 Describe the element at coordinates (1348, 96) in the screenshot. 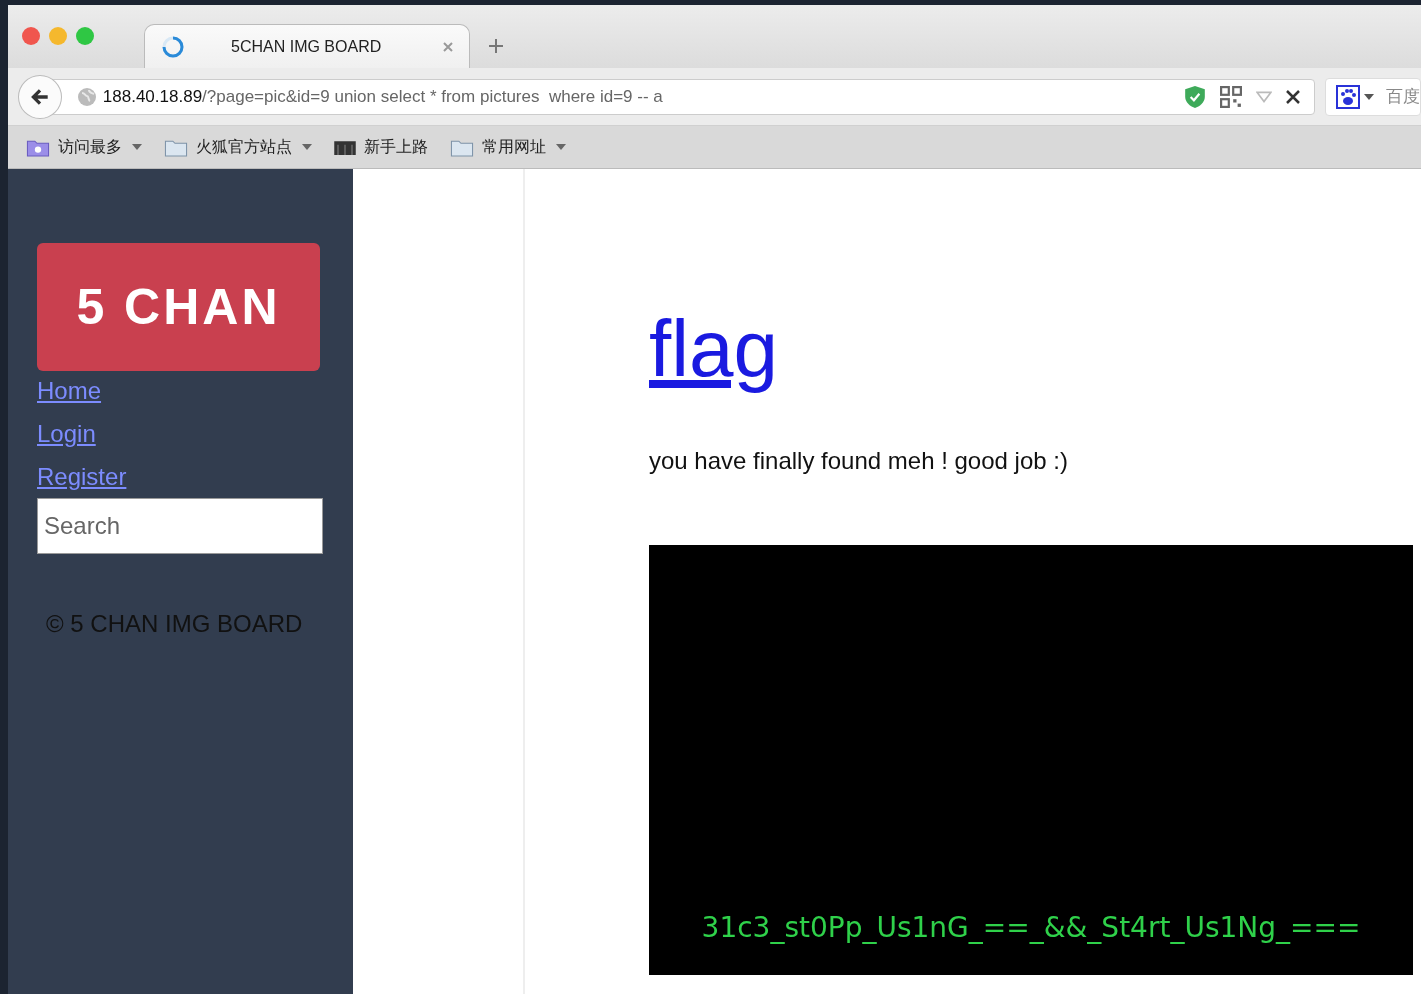

I see `paw-icon` at that location.